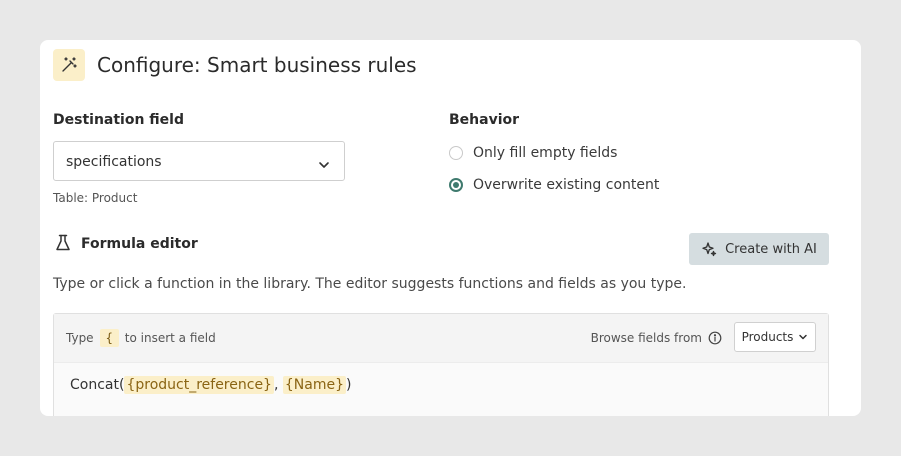  What do you see at coordinates (170, 338) in the screenshot?
I see `hint-suffix: to insert a field` at bounding box center [170, 338].